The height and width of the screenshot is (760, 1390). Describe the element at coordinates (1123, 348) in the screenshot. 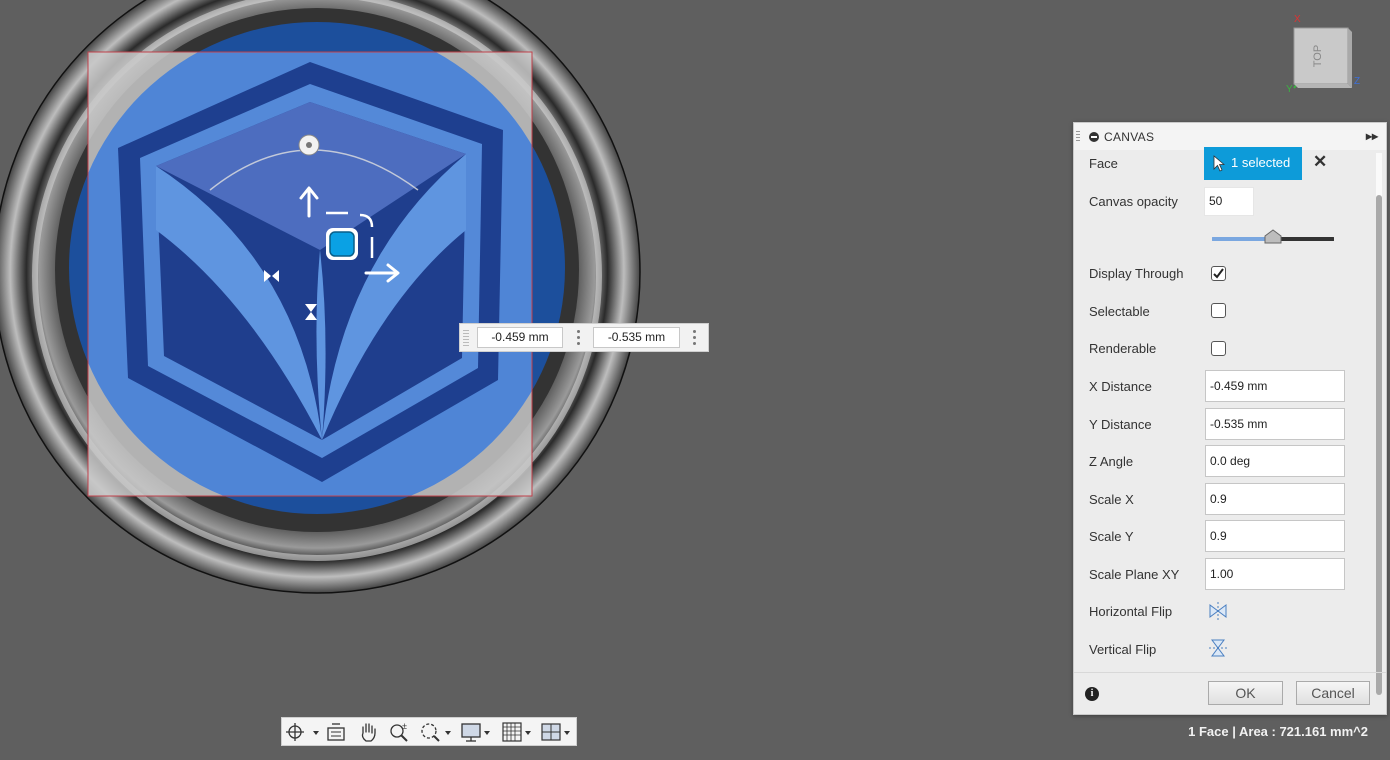

I see `renderable-label: Renderable` at that location.